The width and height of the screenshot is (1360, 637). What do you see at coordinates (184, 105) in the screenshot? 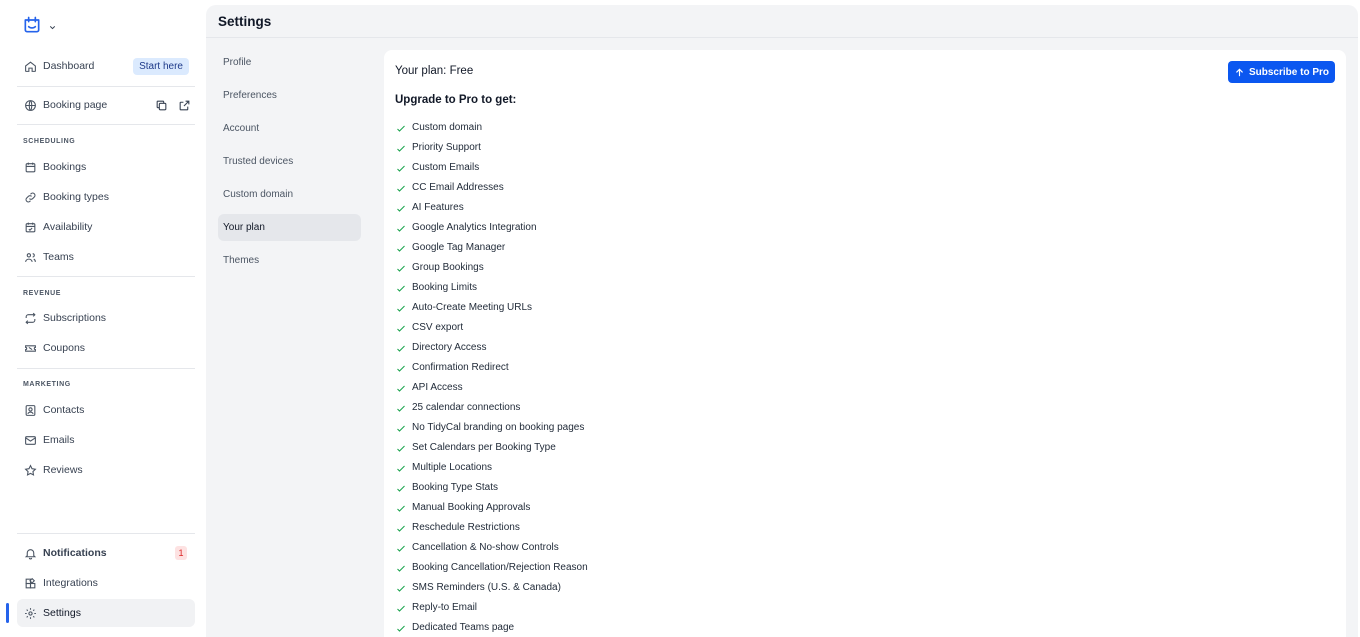
I see `external-link-icon` at bounding box center [184, 105].